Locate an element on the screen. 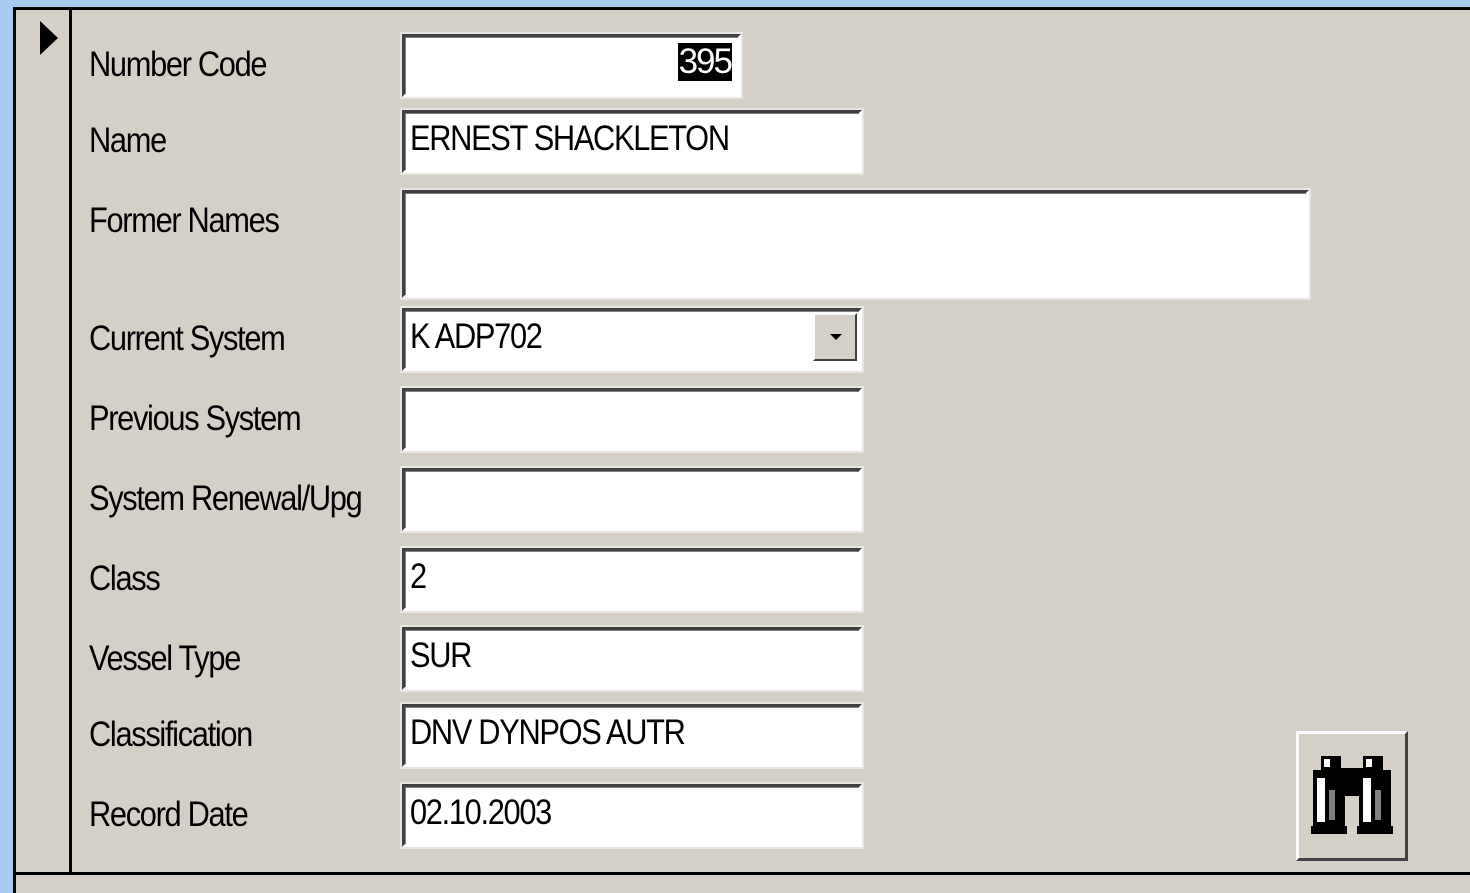 Image resolution: width=1470 pixels, height=893 pixels. previous-system-label: Previous System is located at coordinates (195, 418).